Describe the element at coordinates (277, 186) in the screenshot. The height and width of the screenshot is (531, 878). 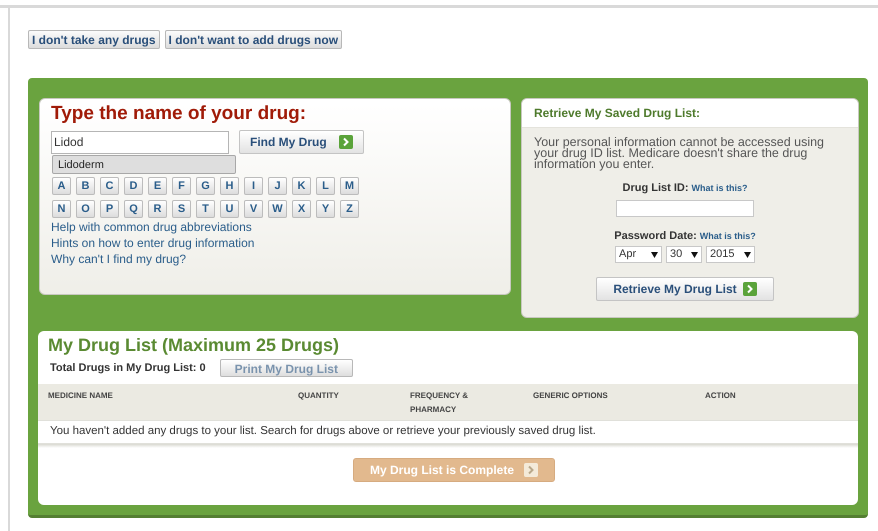
I see `letter-button: J` at that location.